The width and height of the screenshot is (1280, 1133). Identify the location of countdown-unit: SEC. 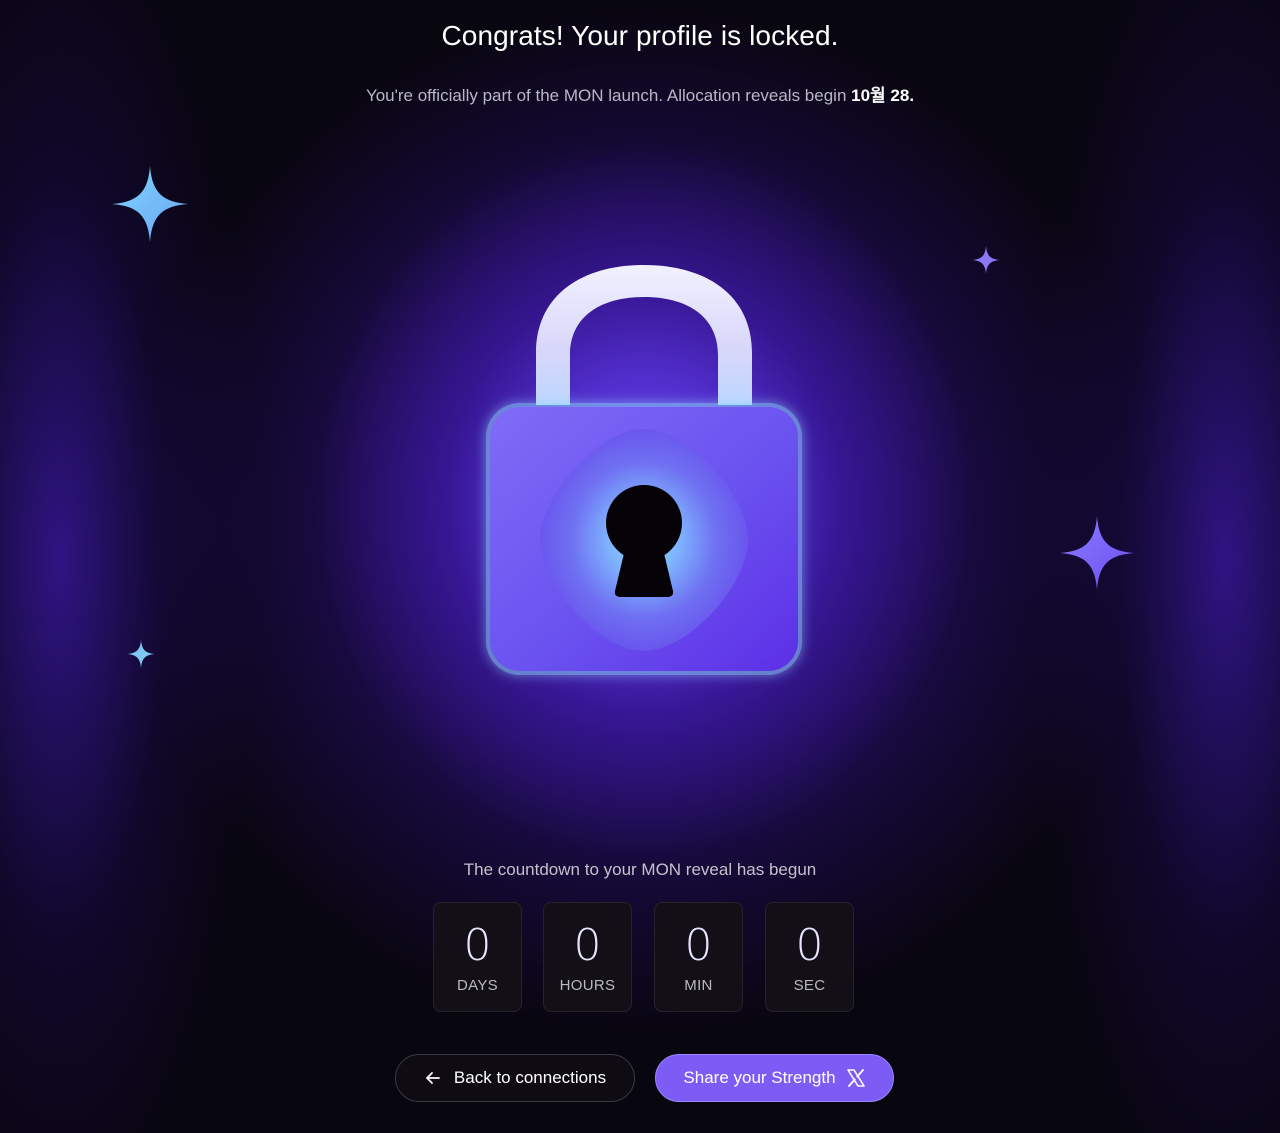
(809, 985).